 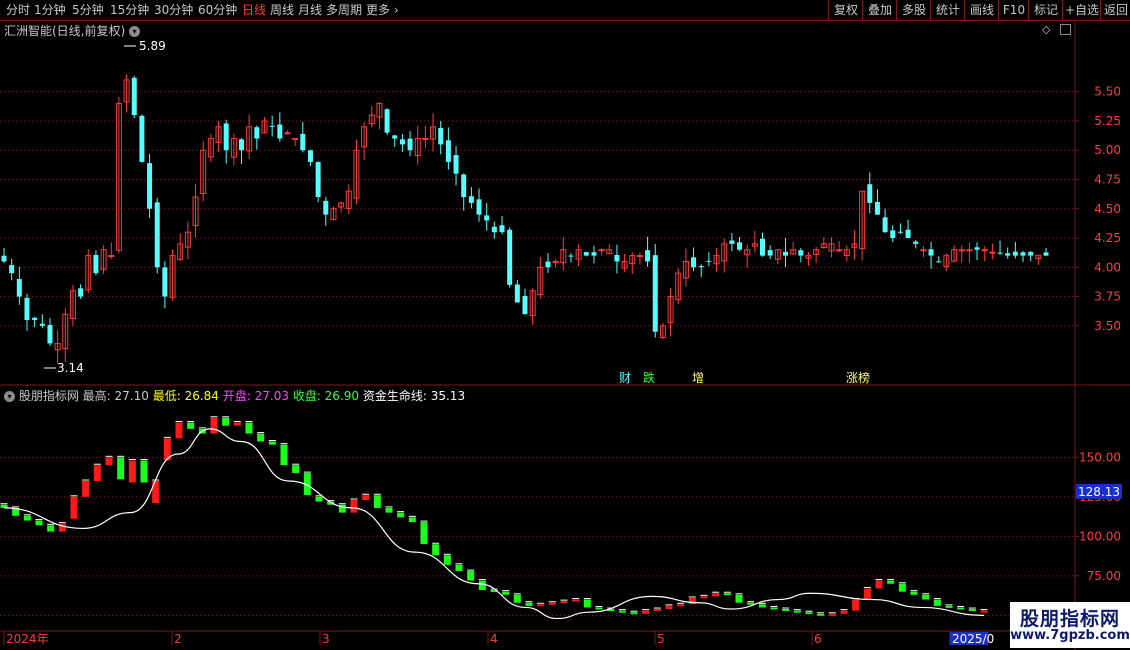 What do you see at coordinates (72, 30) in the screenshot?
I see `stock-title: 汇洲智能(日线,前复权) ▾` at bounding box center [72, 30].